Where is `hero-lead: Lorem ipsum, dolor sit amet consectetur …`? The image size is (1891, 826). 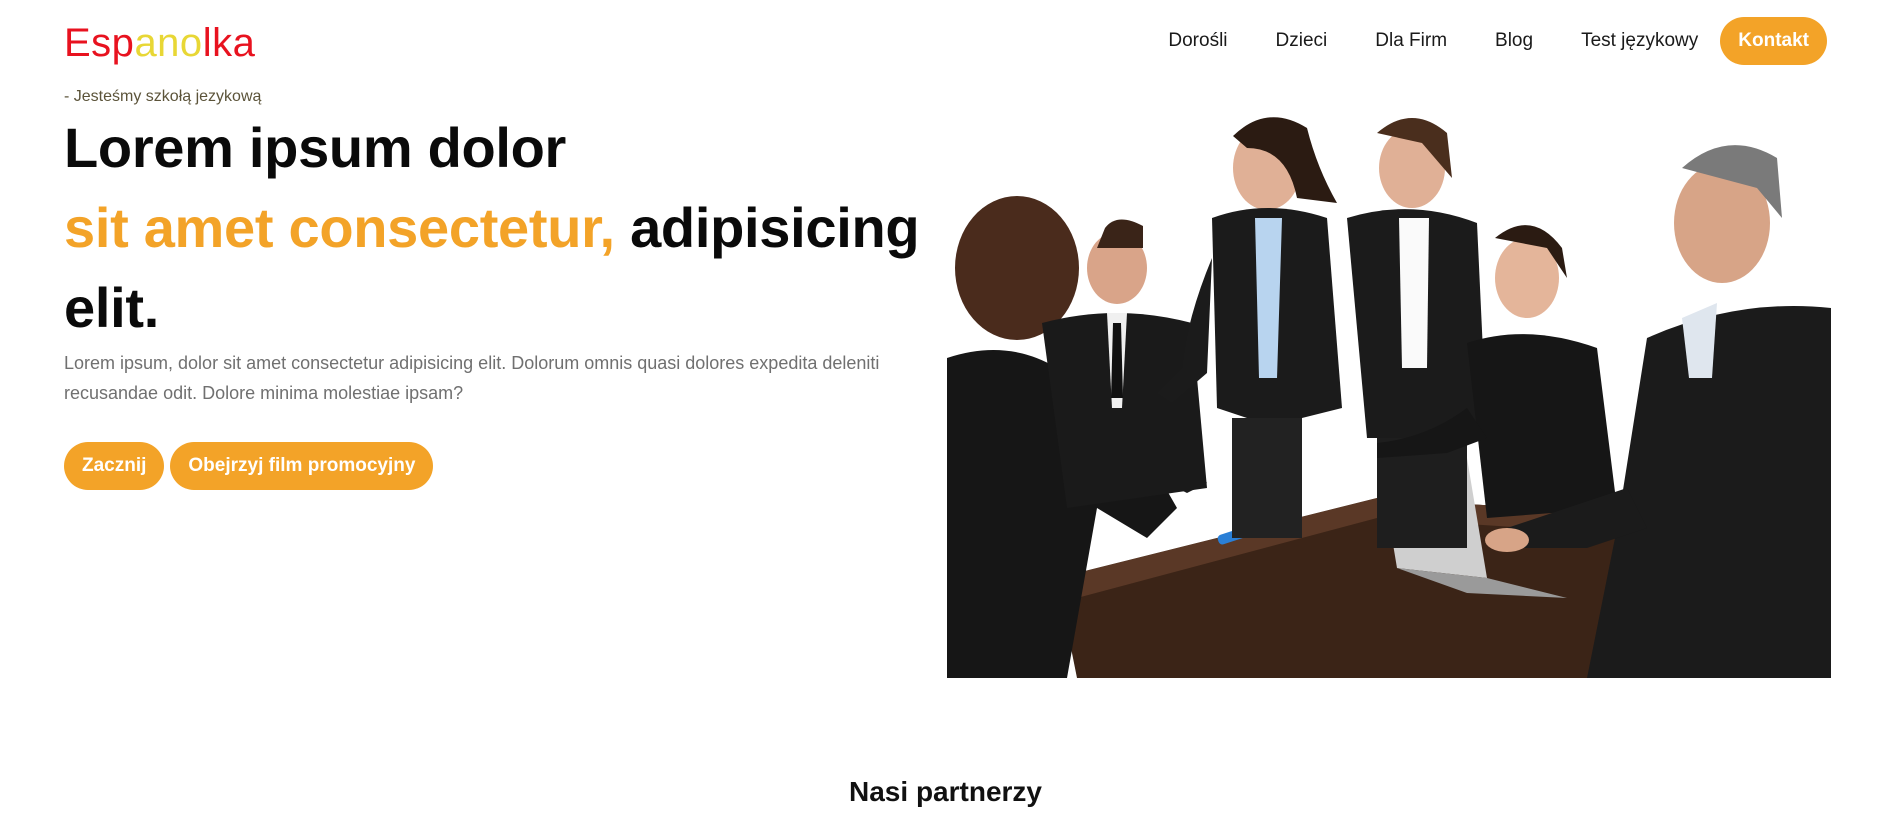
hero-lead: Lorem ipsum, dolor sit amet consectetur … is located at coordinates (472, 378).